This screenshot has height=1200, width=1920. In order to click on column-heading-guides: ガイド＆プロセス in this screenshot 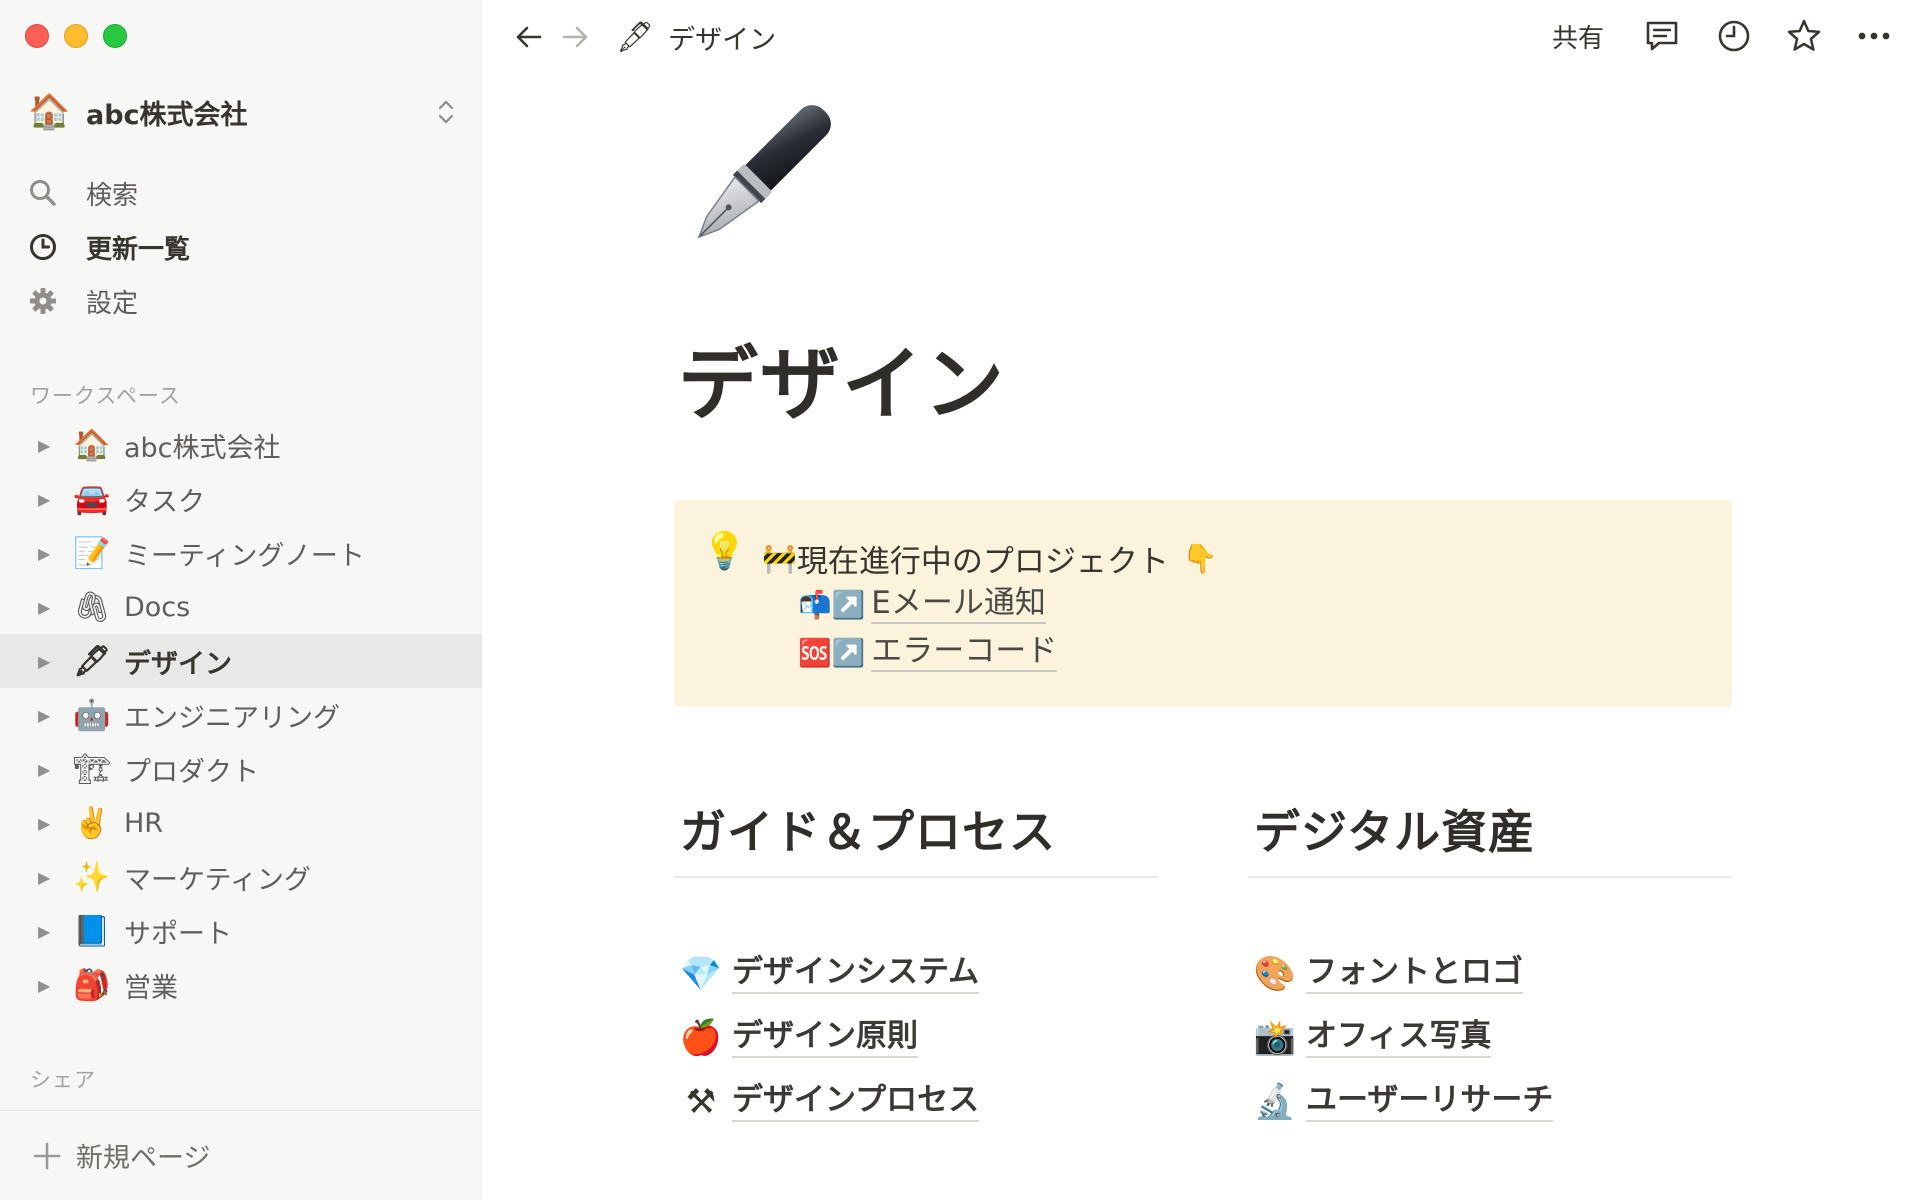, I will do `click(868, 829)`.